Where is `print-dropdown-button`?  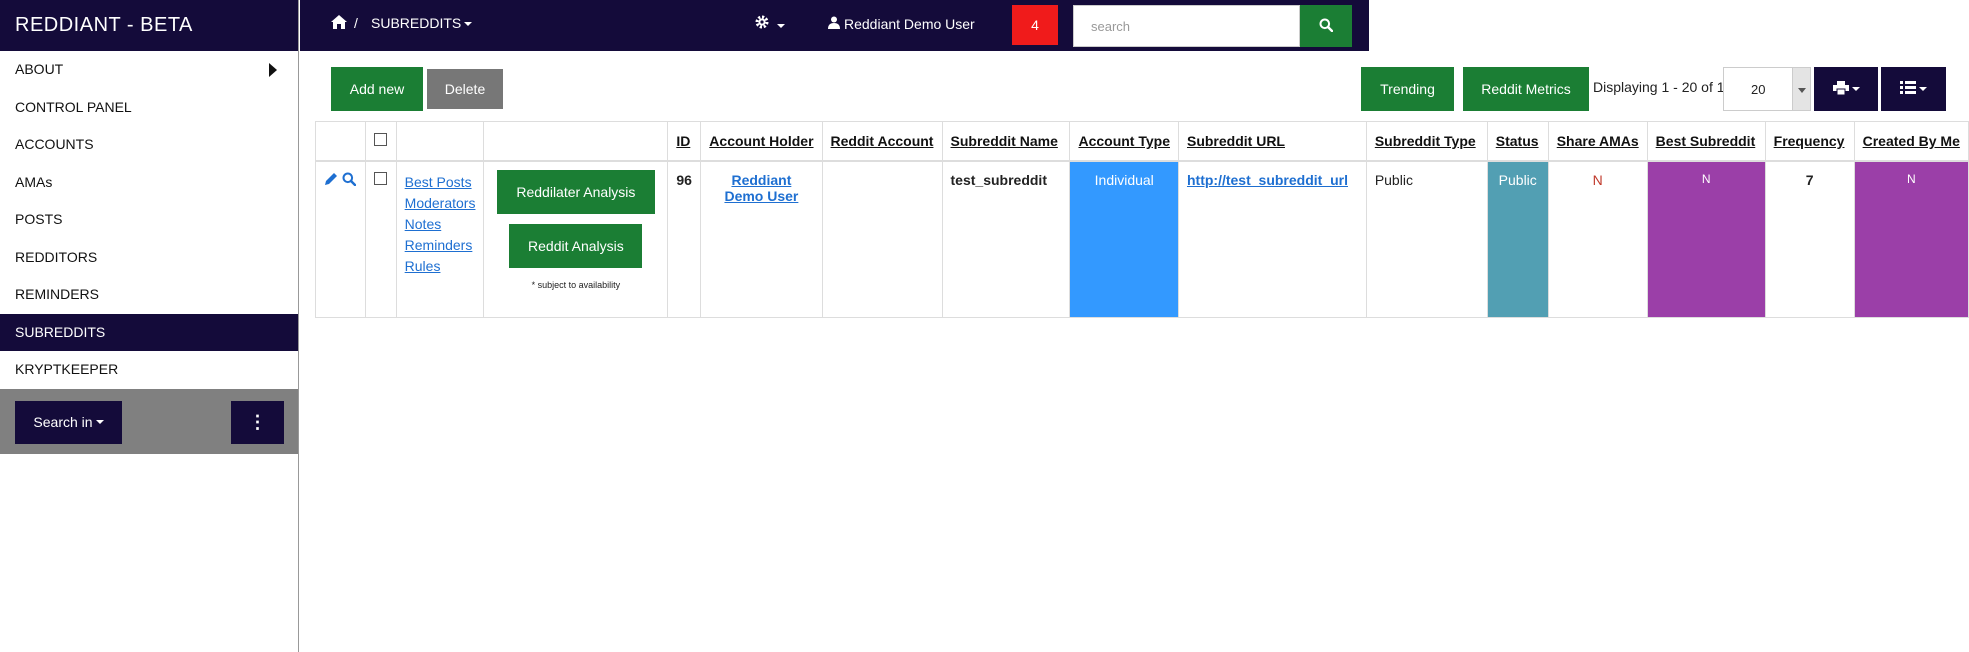
print-dropdown-button is located at coordinates (1846, 89).